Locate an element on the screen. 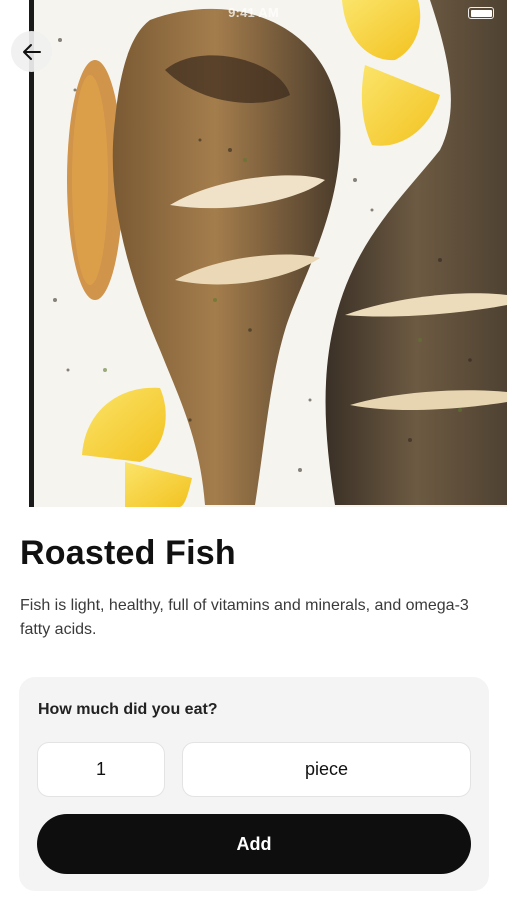 This screenshot has height=900, width=507. back-button is located at coordinates (31, 51).